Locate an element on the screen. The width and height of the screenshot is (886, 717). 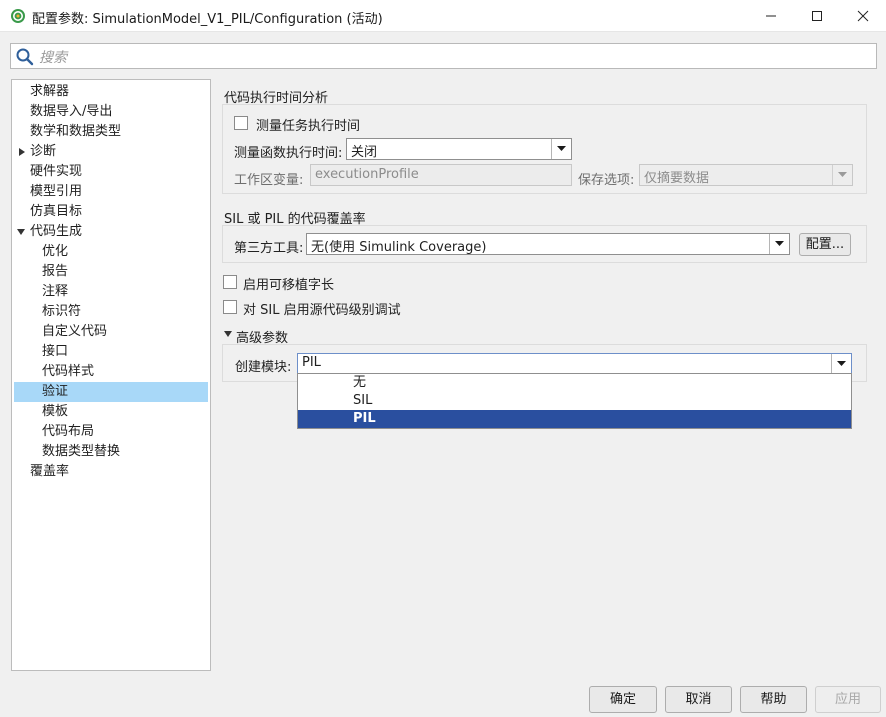
dropdown-option-pil: PIL is located at coordinates (574, 419).